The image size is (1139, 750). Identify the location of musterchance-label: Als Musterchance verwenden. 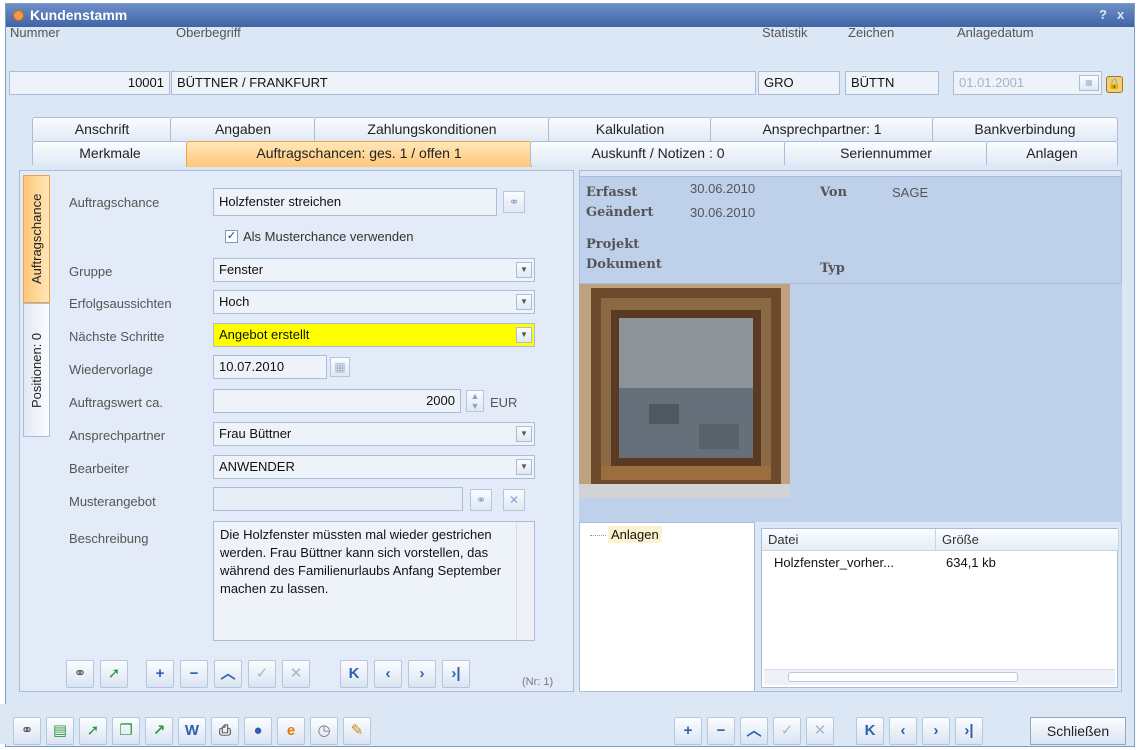
(328, 236).